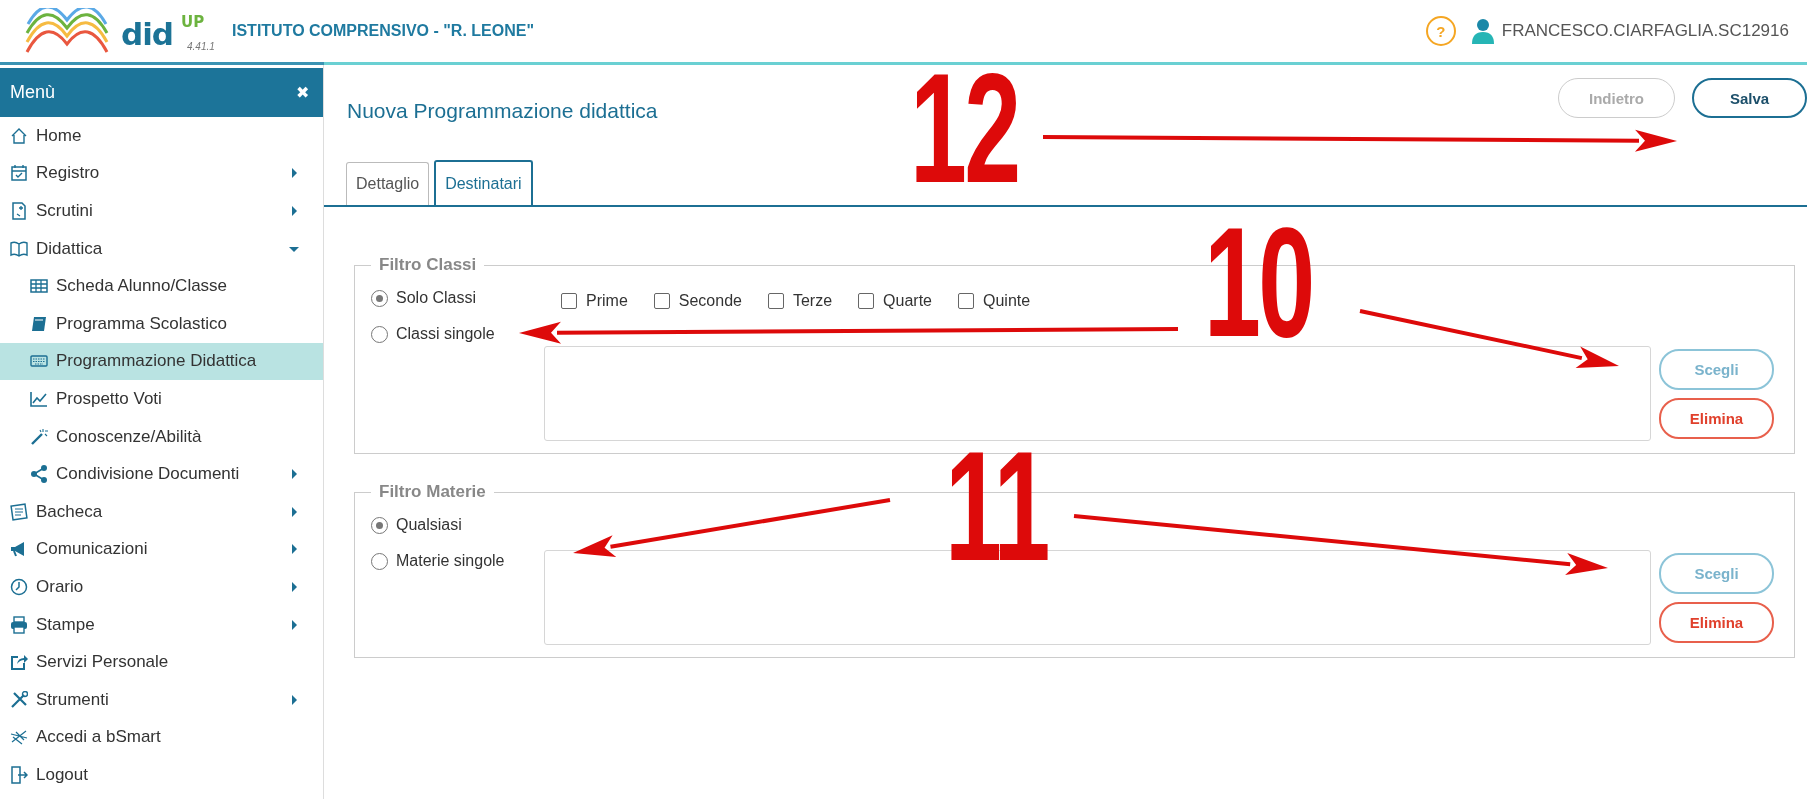 The width and height of the screenshot is (1807, 799). Describe the element at coordinates (161, 624) in the screenshot. I see `menu-item: Stampe` at that location.